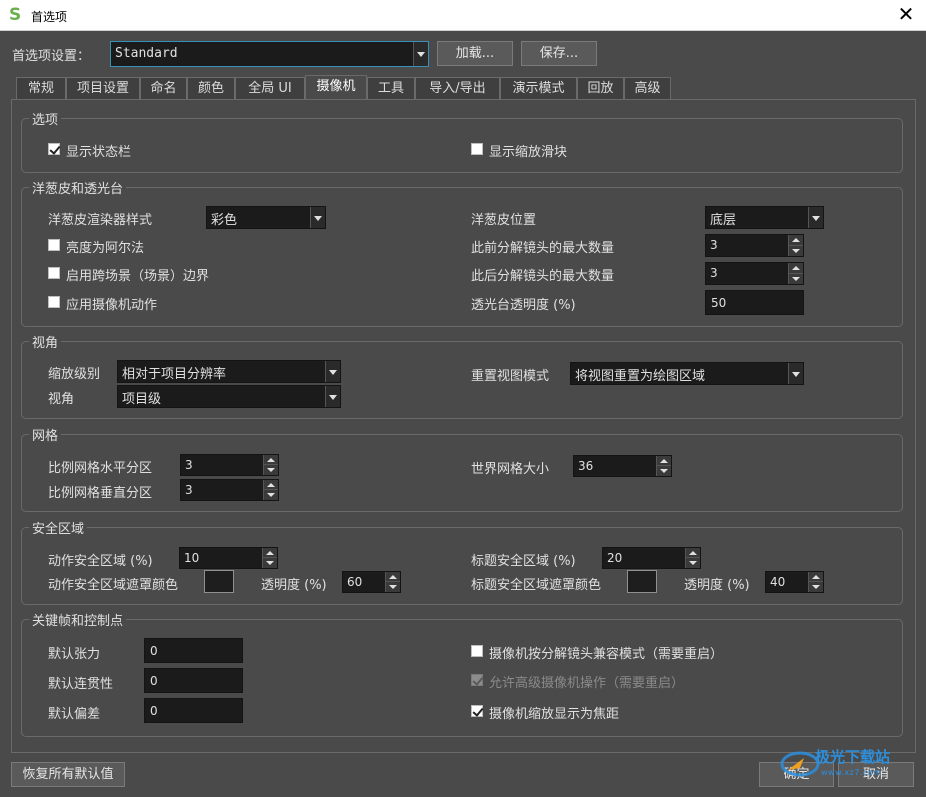  Describe the element at coordinates (606, 654) in the screenshot. I see `camera-compat-mode-label: 摄像机按分解镜头兼容模式（需要重启）` at that location.